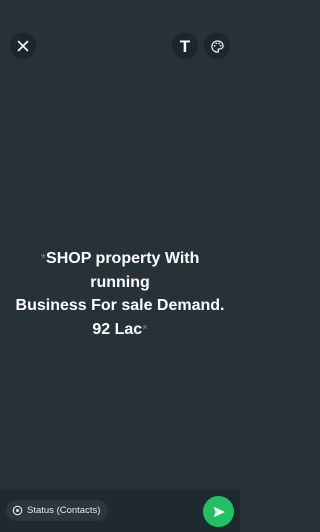 The width and height of the screenshot is (320, 532). Describe the element at coordinates (17, 510) in the screenshot. I see `audience-icon` at that location.